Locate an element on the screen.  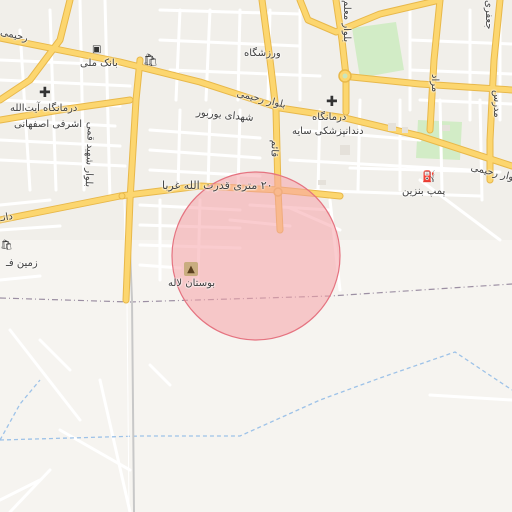
search-radius-circle is located at coordinates (256, 256).